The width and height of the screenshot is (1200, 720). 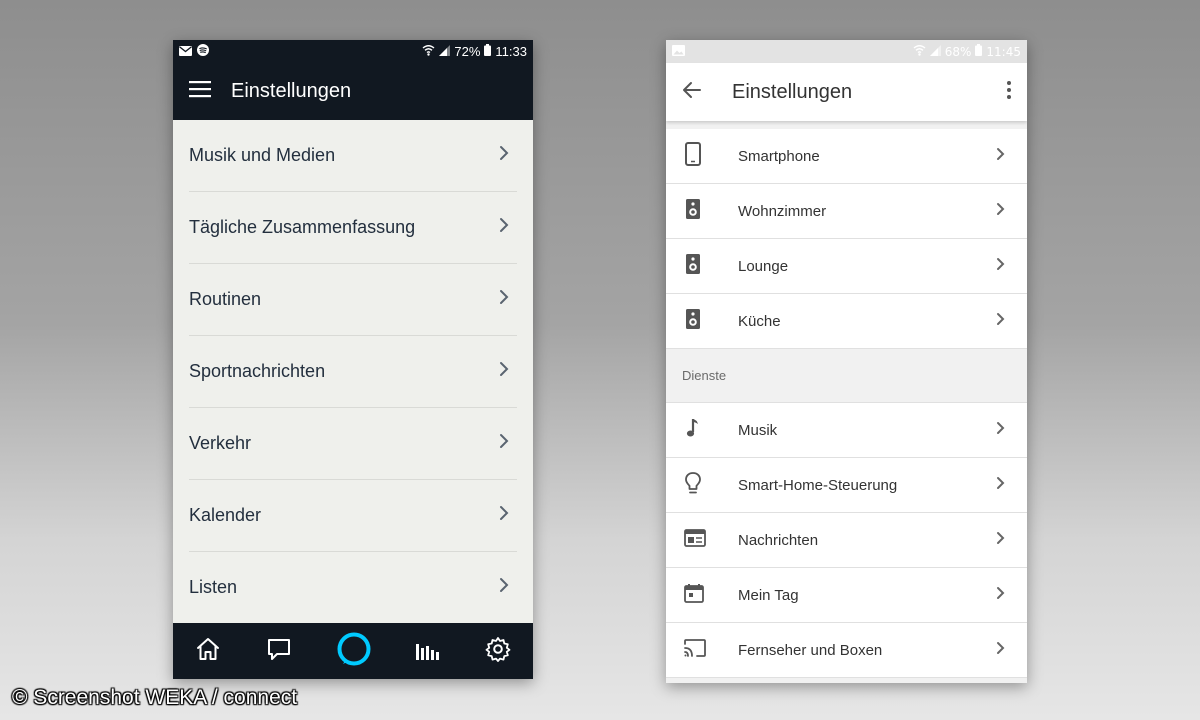 What do you see at coordinates (678, 51) in the screenshot?
I see `gallery-notification-icon` at bounding box center [678, 51].